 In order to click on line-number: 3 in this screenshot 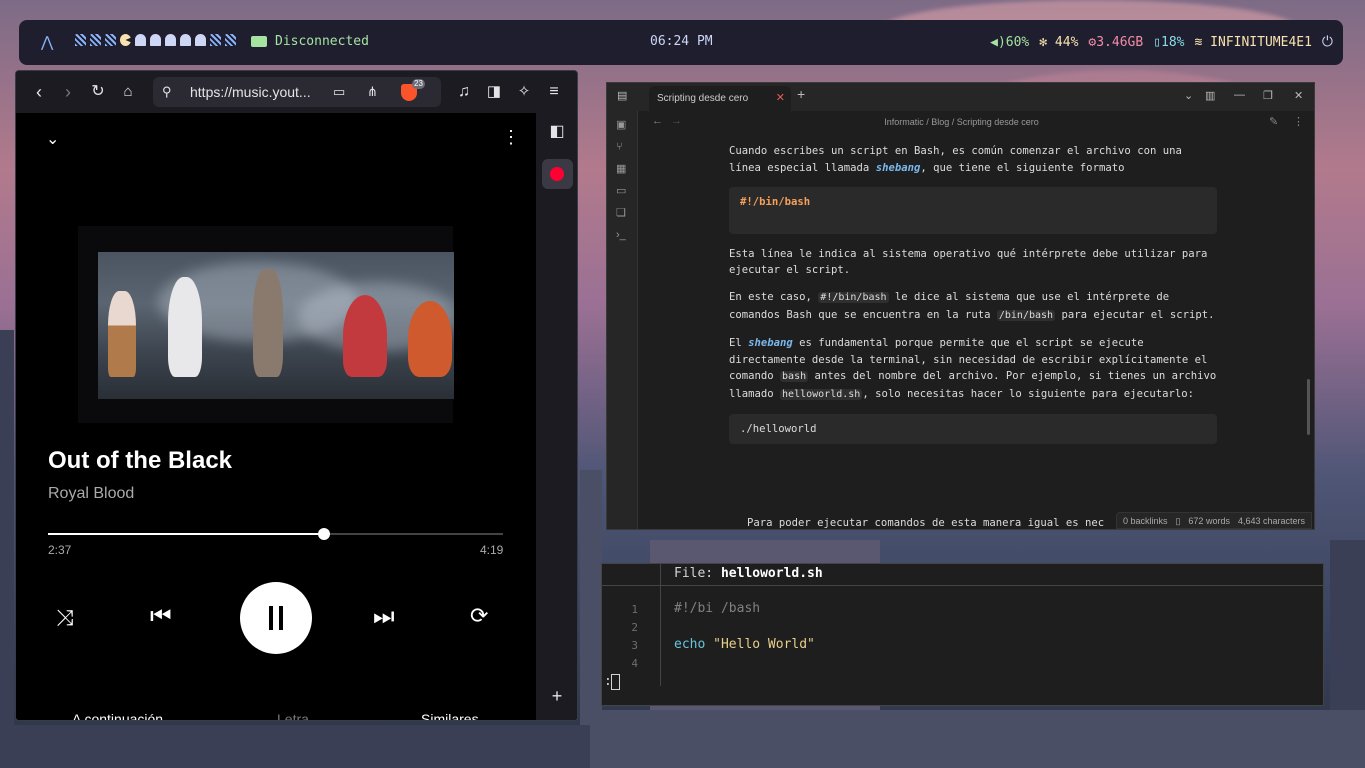, I will do `click(634, 645)`.